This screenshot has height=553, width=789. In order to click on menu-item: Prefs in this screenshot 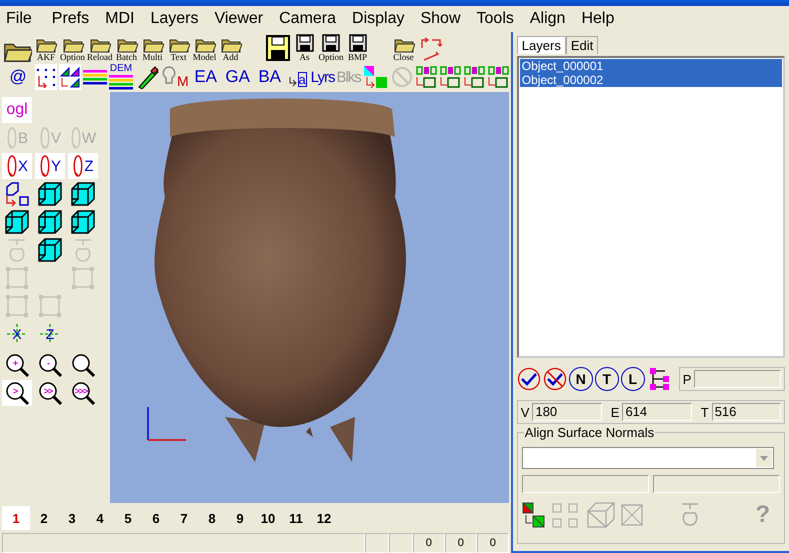, I will do `click(73, 19)`.